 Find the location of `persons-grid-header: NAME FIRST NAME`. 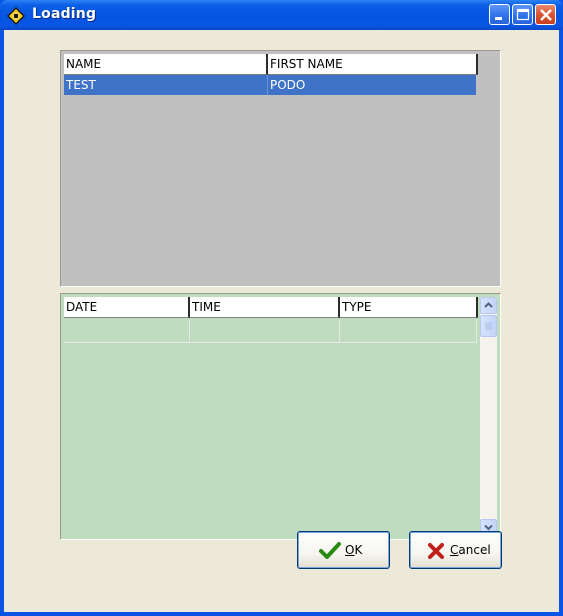

persons-grid-header: NAME FIRST NAME is located at coordinates (271, 64).